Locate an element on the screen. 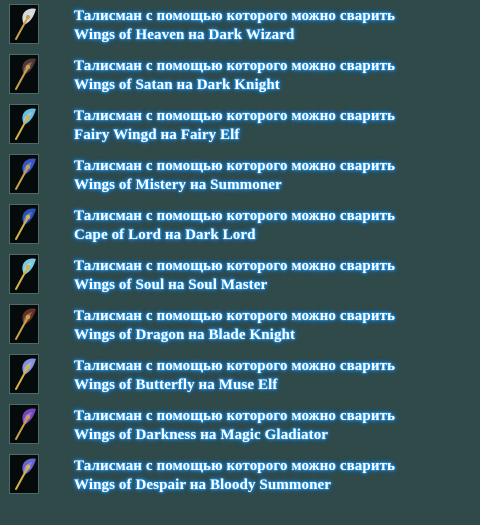 The image size is (480, 525). item-title: Wings of Mistery на Summoner is located at coordinates (178, 185).